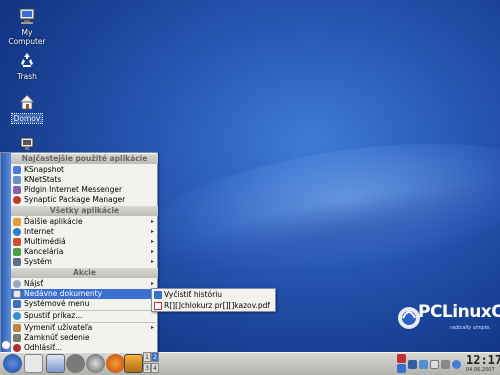 The height and width of the screenshot is (375, 500). Describe the element at coordinates (95, 363) in the screenshot. I see `thunderbird-launcher-icon` at that location.